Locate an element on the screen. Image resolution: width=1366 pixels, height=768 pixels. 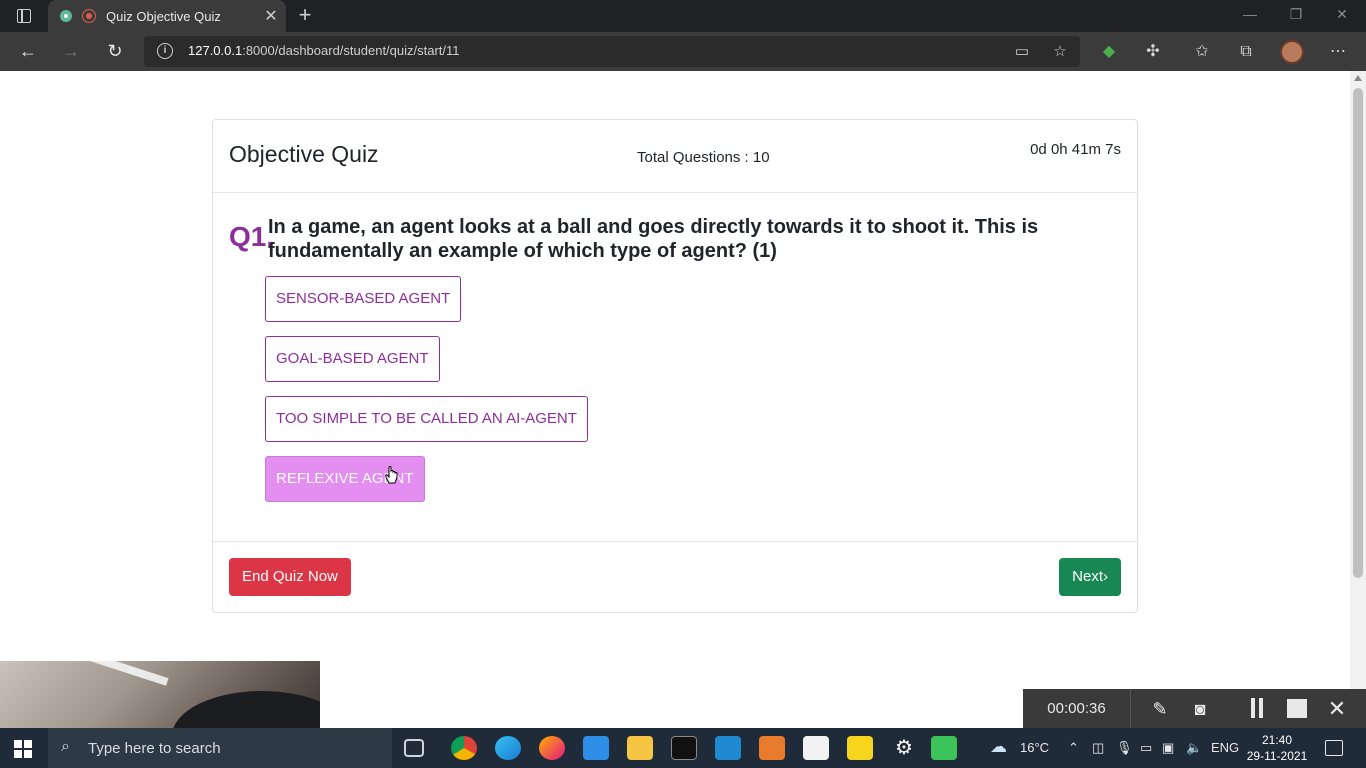
close-icon: ✕ is located at coordinates (1337, 709).